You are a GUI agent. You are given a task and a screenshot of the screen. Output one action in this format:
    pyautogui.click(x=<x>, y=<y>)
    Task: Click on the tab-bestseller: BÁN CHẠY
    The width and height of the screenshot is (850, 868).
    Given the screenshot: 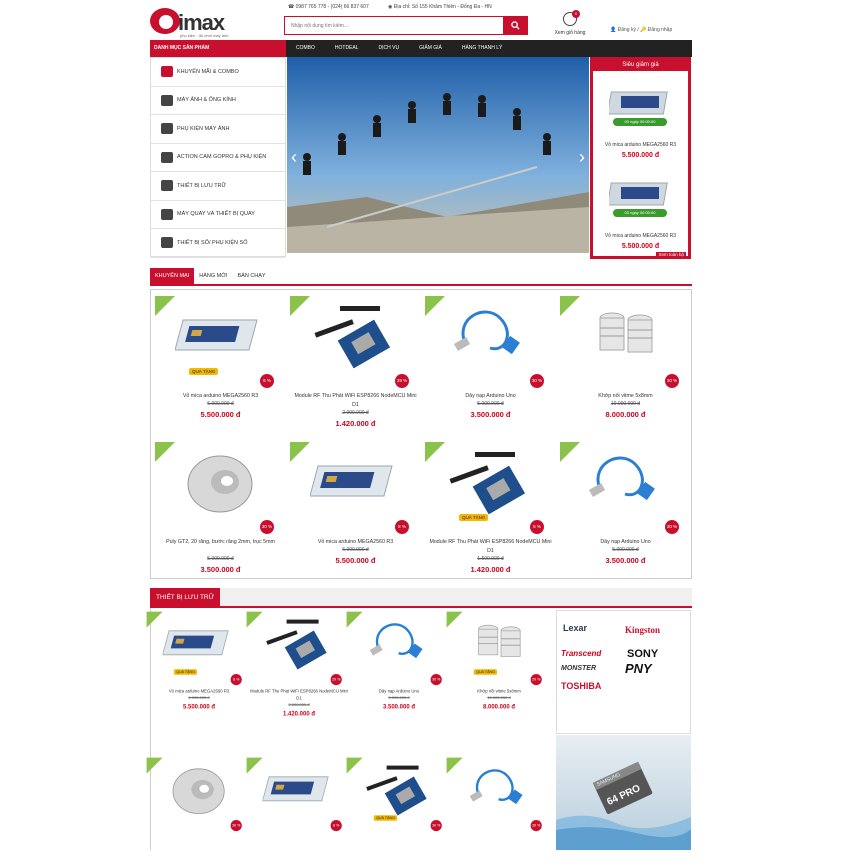 What is the action you would take?
    pyautogui.click(x=251, y=276)
    